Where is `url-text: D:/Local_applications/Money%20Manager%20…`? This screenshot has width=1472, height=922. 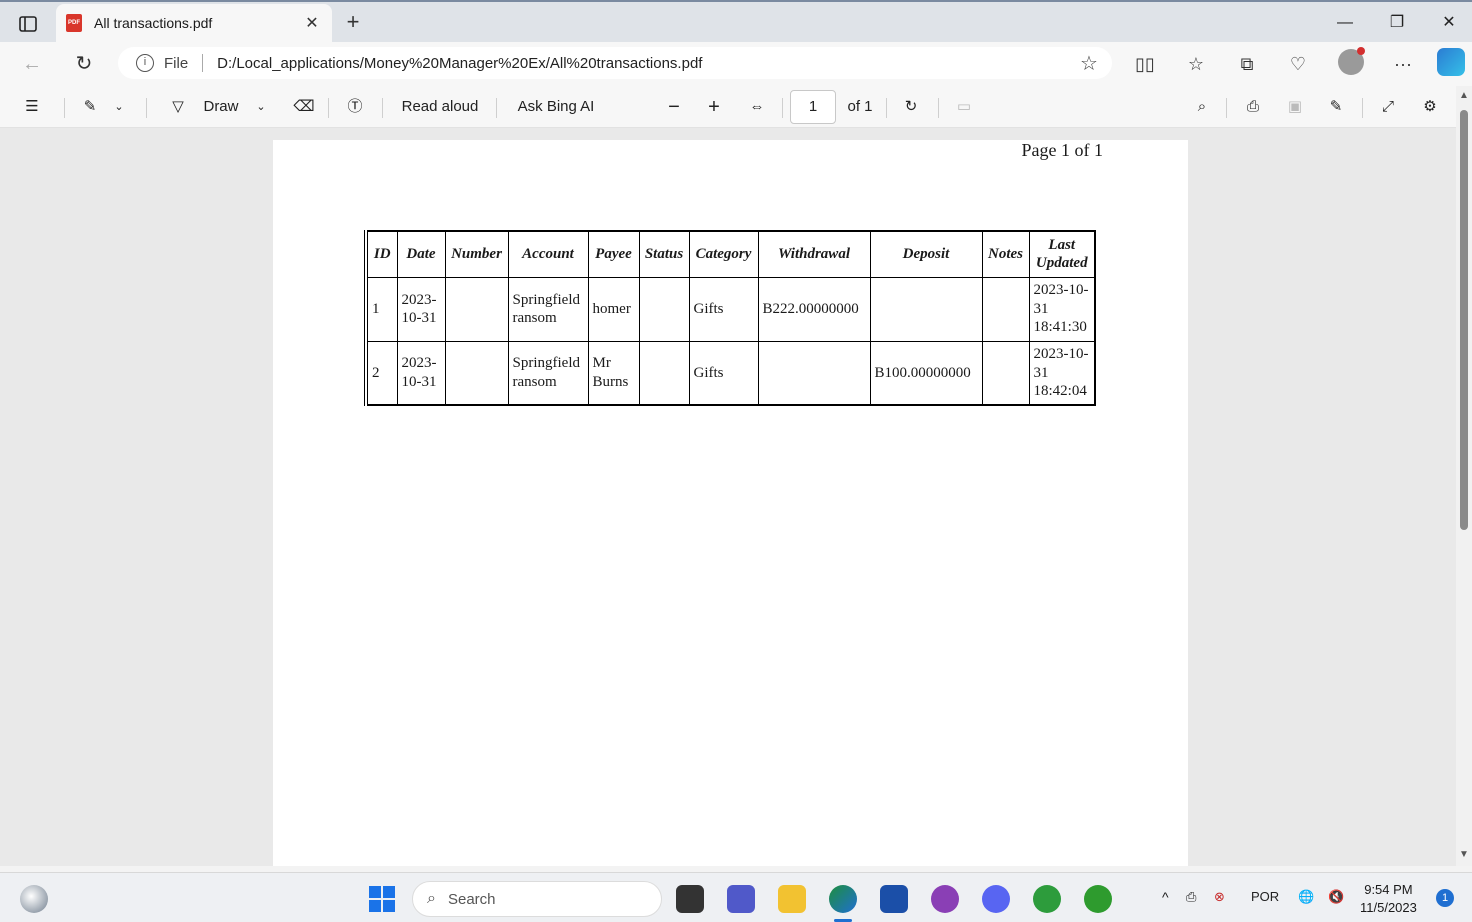
url-text: D:/Local_applications/Money%20Manager%20… is located at coordinates (645, 63).